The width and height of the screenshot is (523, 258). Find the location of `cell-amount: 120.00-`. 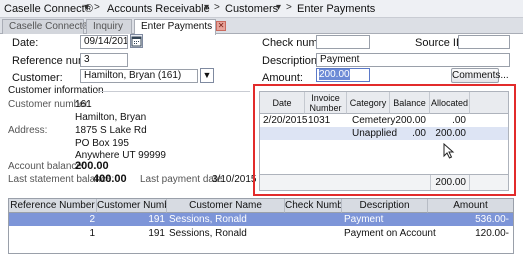

cell-amount: 120.00- is located at coordinates (492, 233).